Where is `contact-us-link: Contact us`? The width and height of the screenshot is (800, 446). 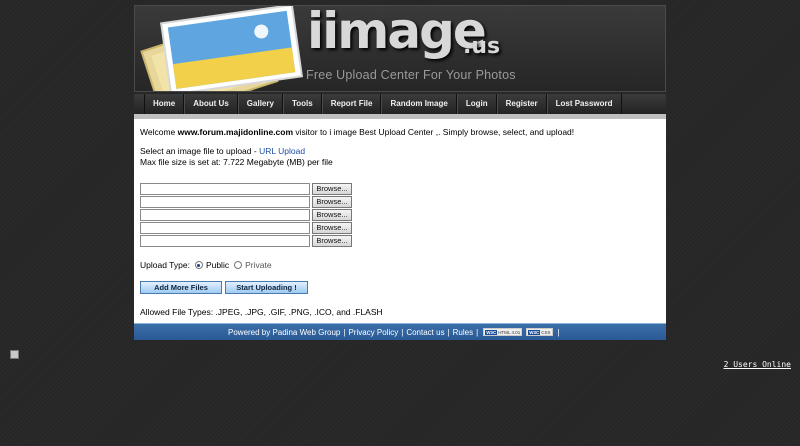 contact-us-link: Contact us is located at coordinates (425, 332).